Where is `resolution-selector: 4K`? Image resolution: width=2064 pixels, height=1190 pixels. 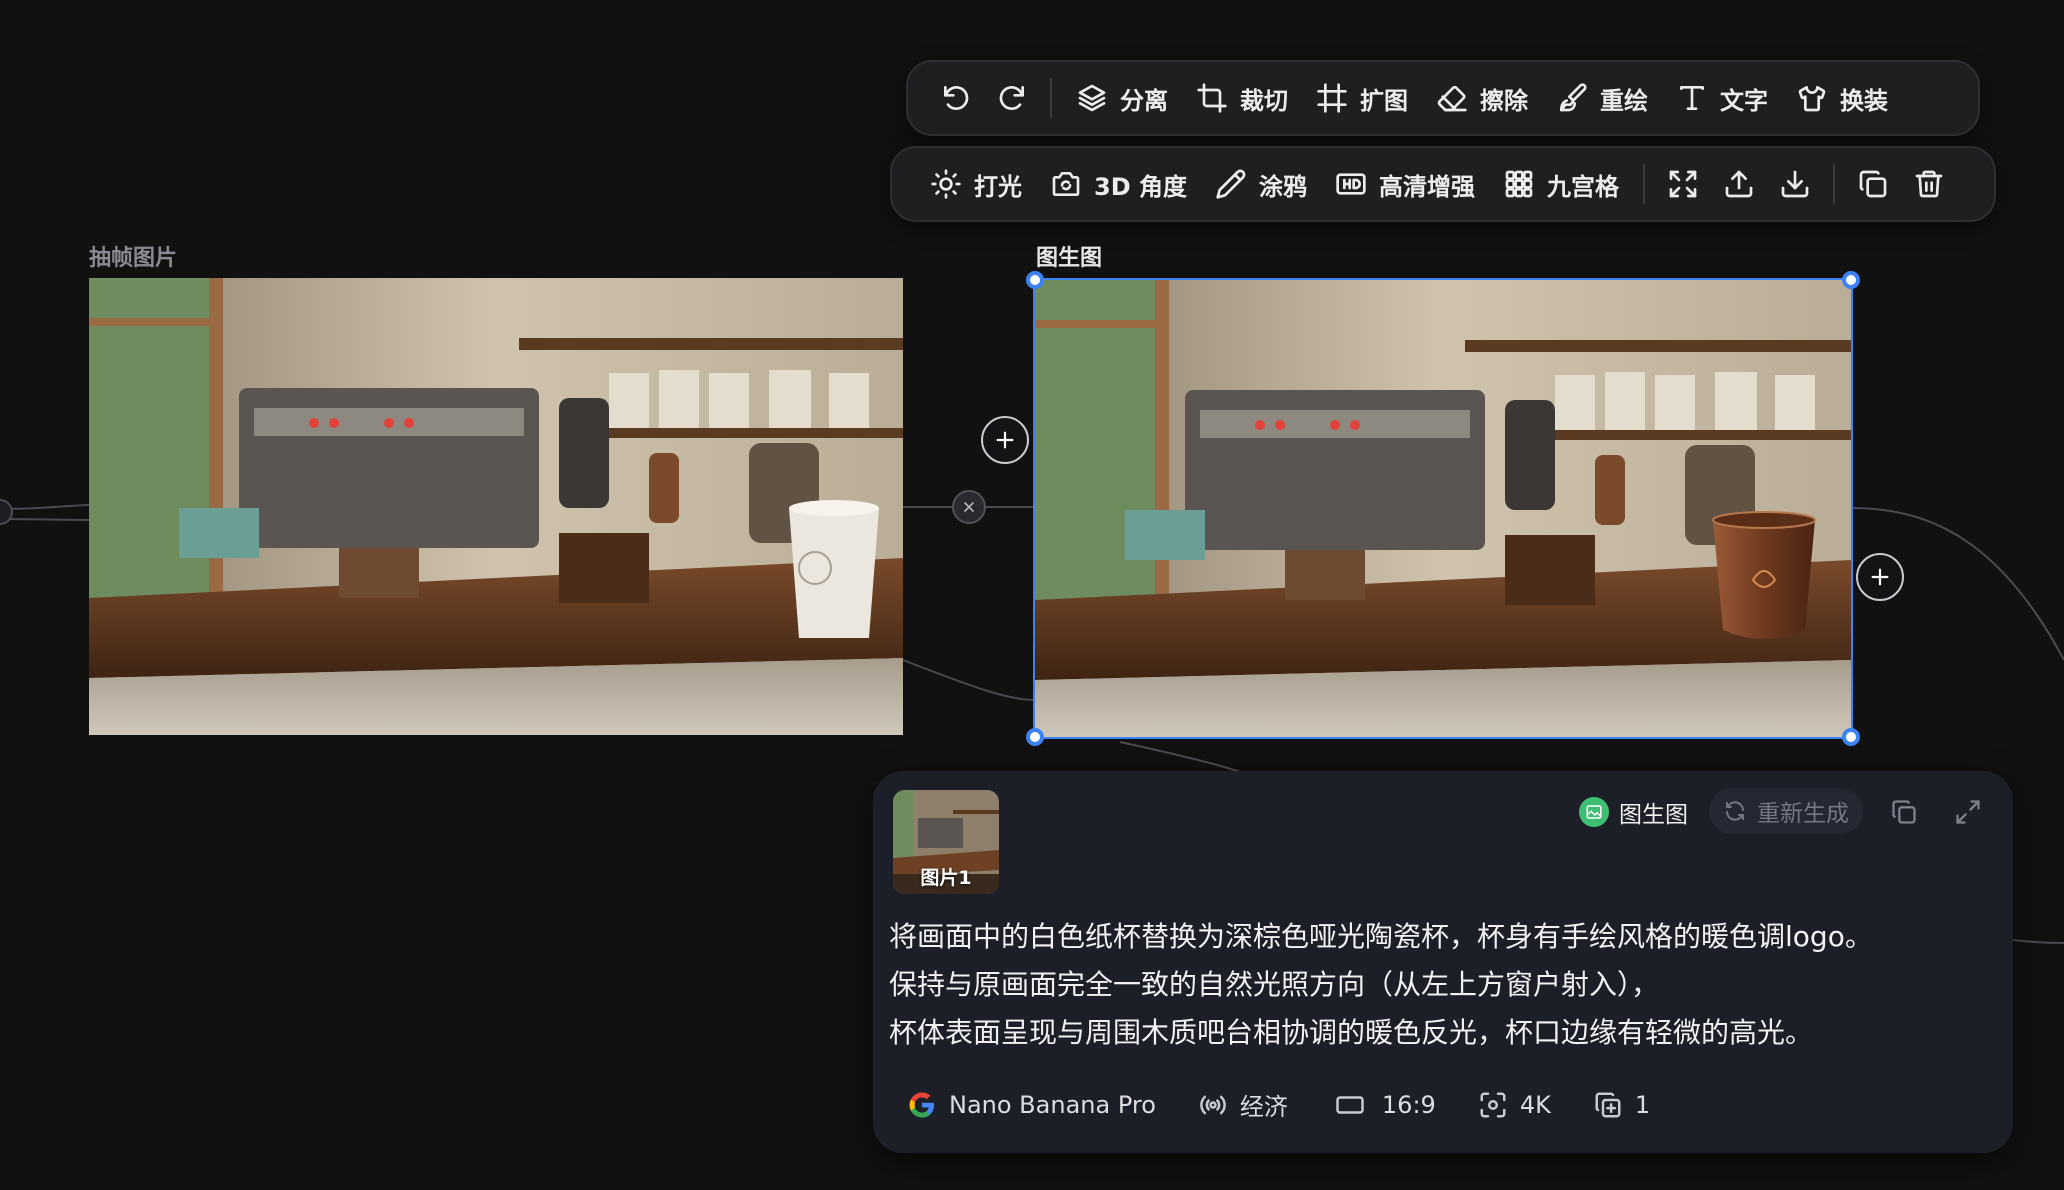
resolution-selector: 4K is located at coordinates (1514, 1105).